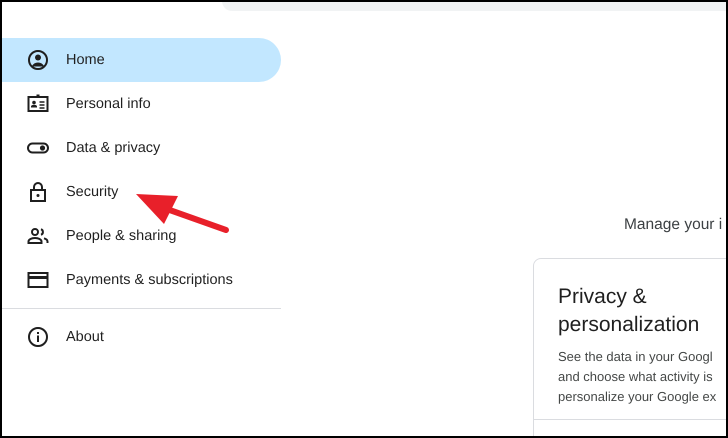 This screenshot has width=728, height=438. What do you see at coordinates (629, 311) in the screenshot?
I see `card-title: Privacy & personalization` at bounding box center [629, 311].